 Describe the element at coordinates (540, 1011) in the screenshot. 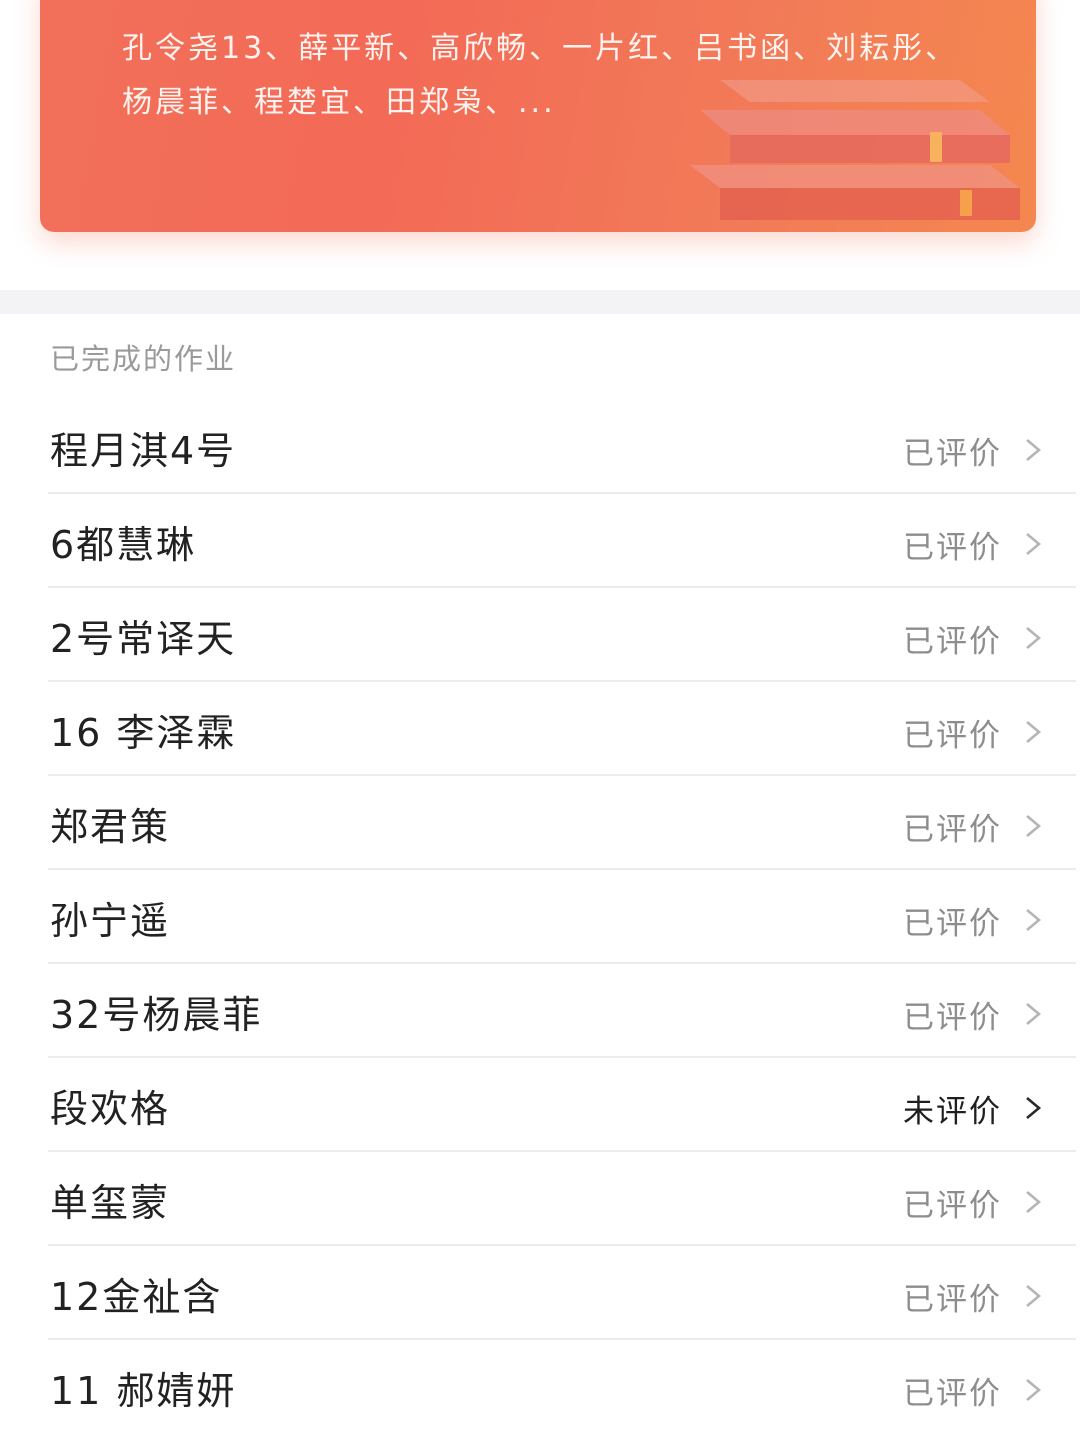

I see `list-item: 32号杨晨菲 已评价` at that location.